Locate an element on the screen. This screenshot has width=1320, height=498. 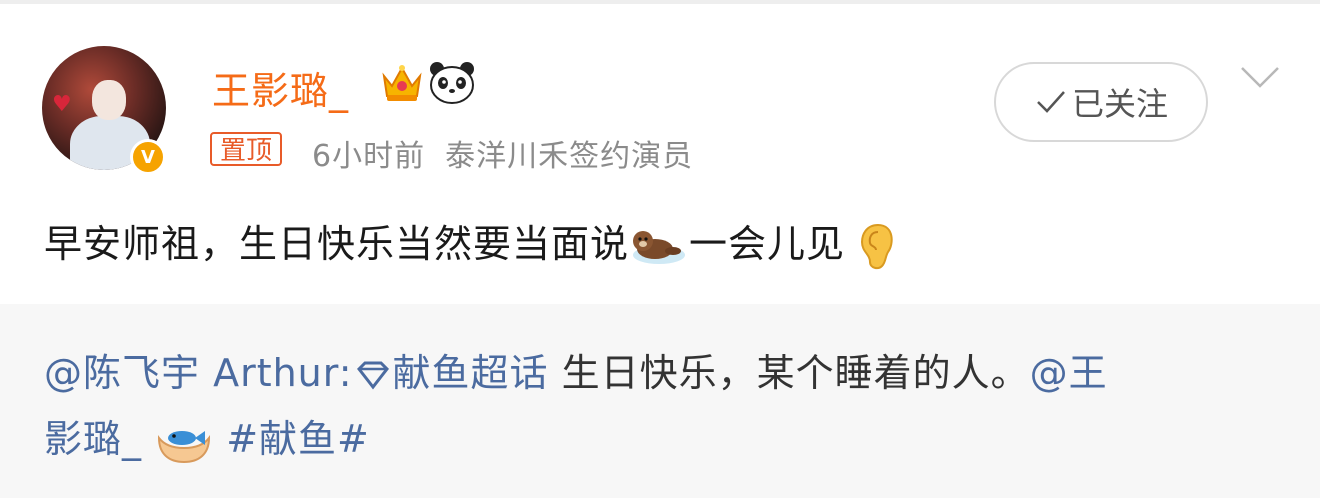
post-text: 早安师祖，生日快乐当然要当面说 一会儿见 is located at coordinates (471, 242).